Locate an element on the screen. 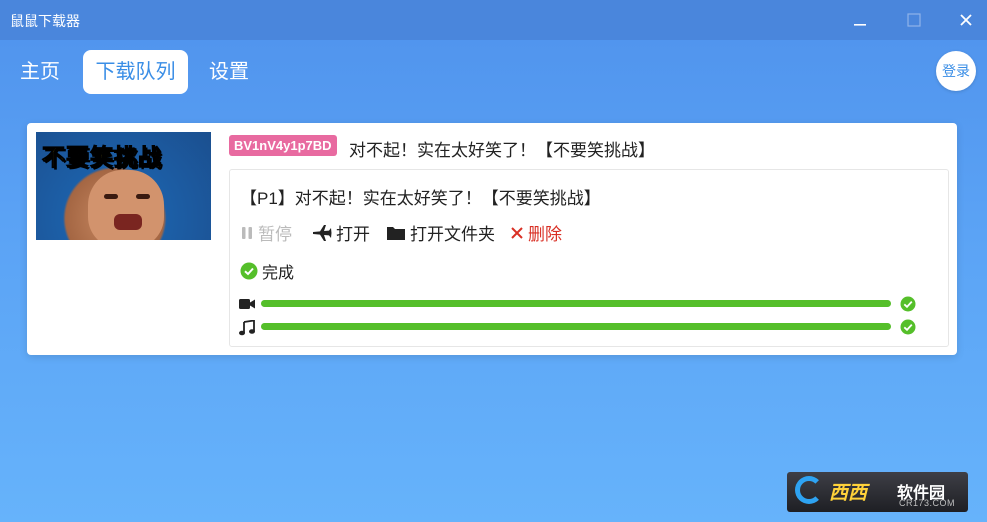  status-indicator: 完成 is located at coordinates (267, 271).